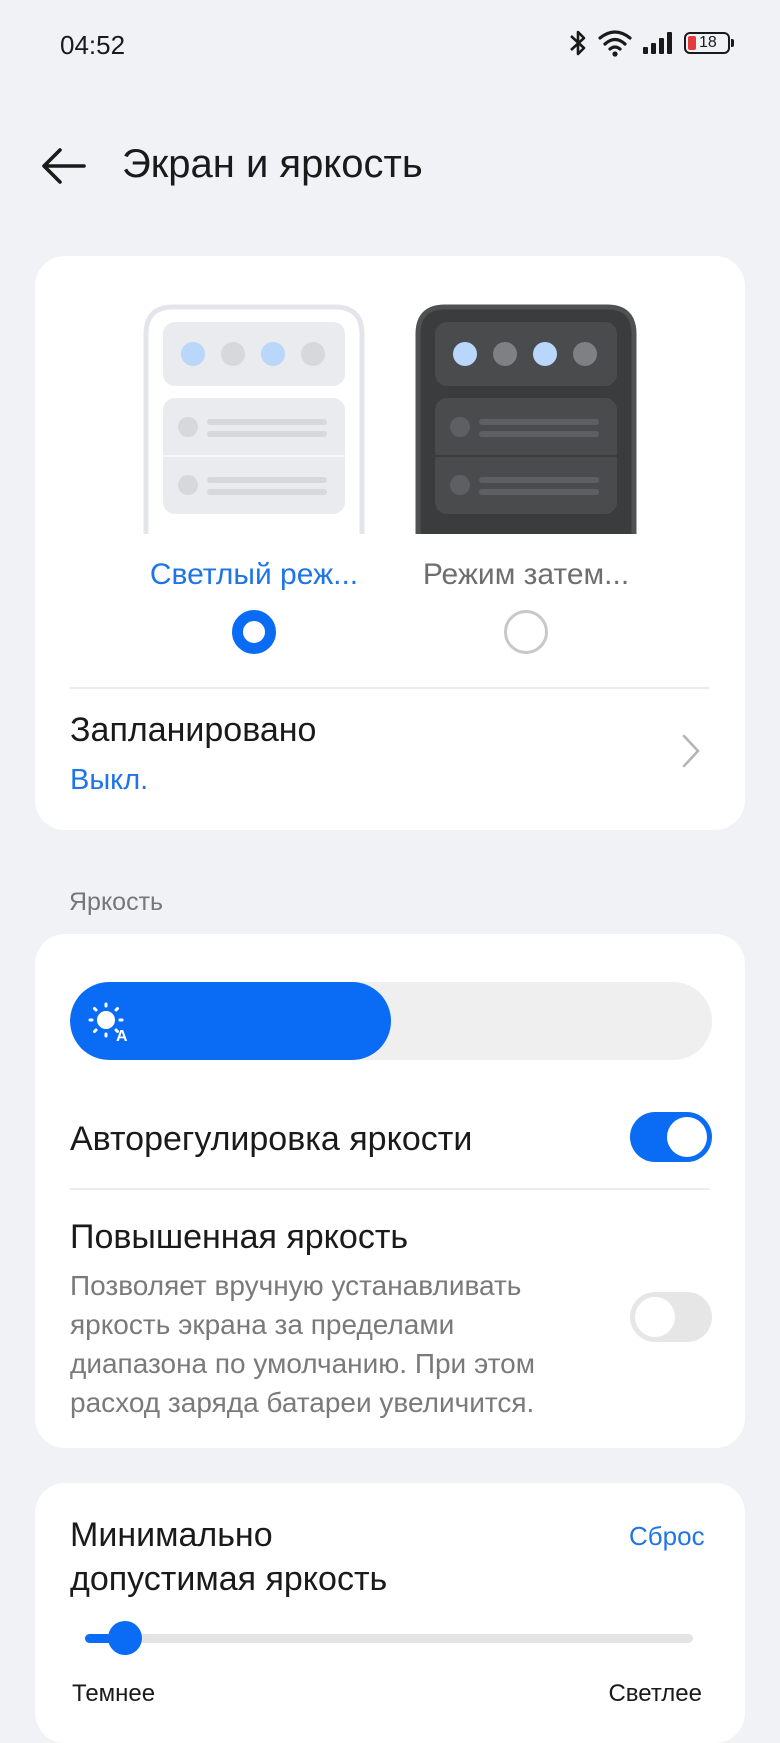  I want to click on boost-brightness-title: Повышенная яркость, so click(239, 1237).